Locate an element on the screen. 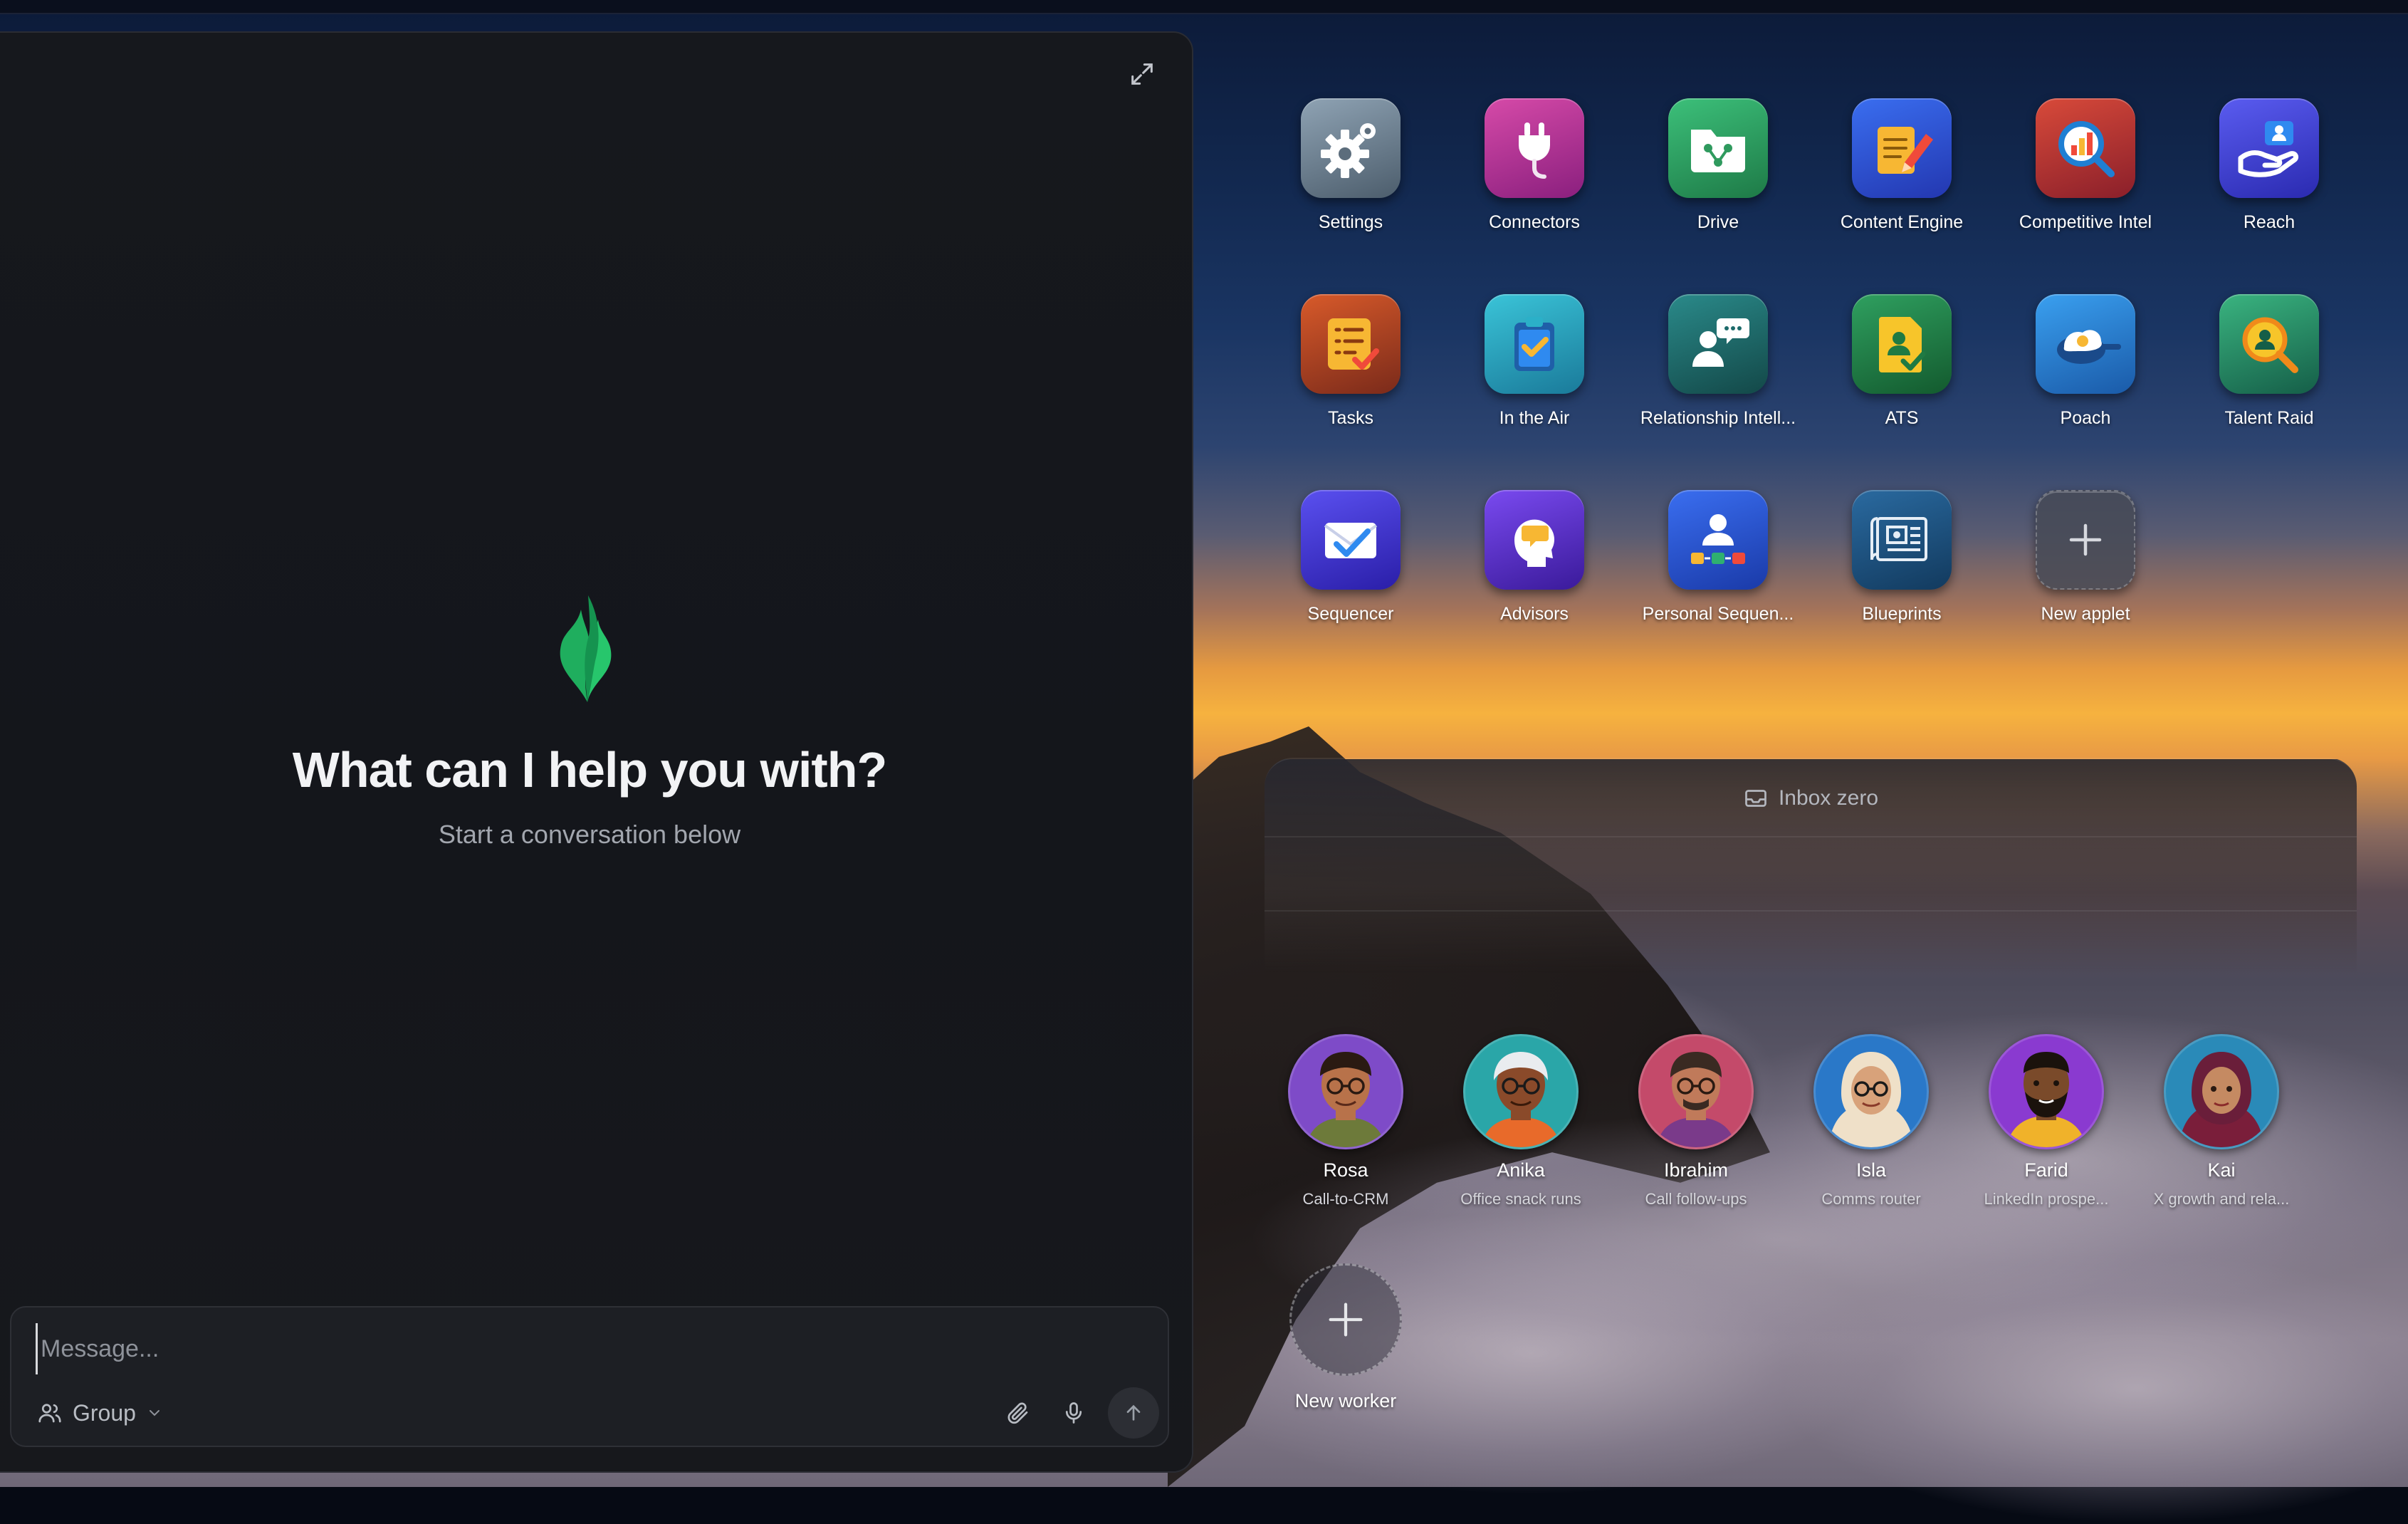 The width and height of the screenshot is (2408, 1524). worker-role: Call-to-CRM is located at coordinates (1345, 1199).